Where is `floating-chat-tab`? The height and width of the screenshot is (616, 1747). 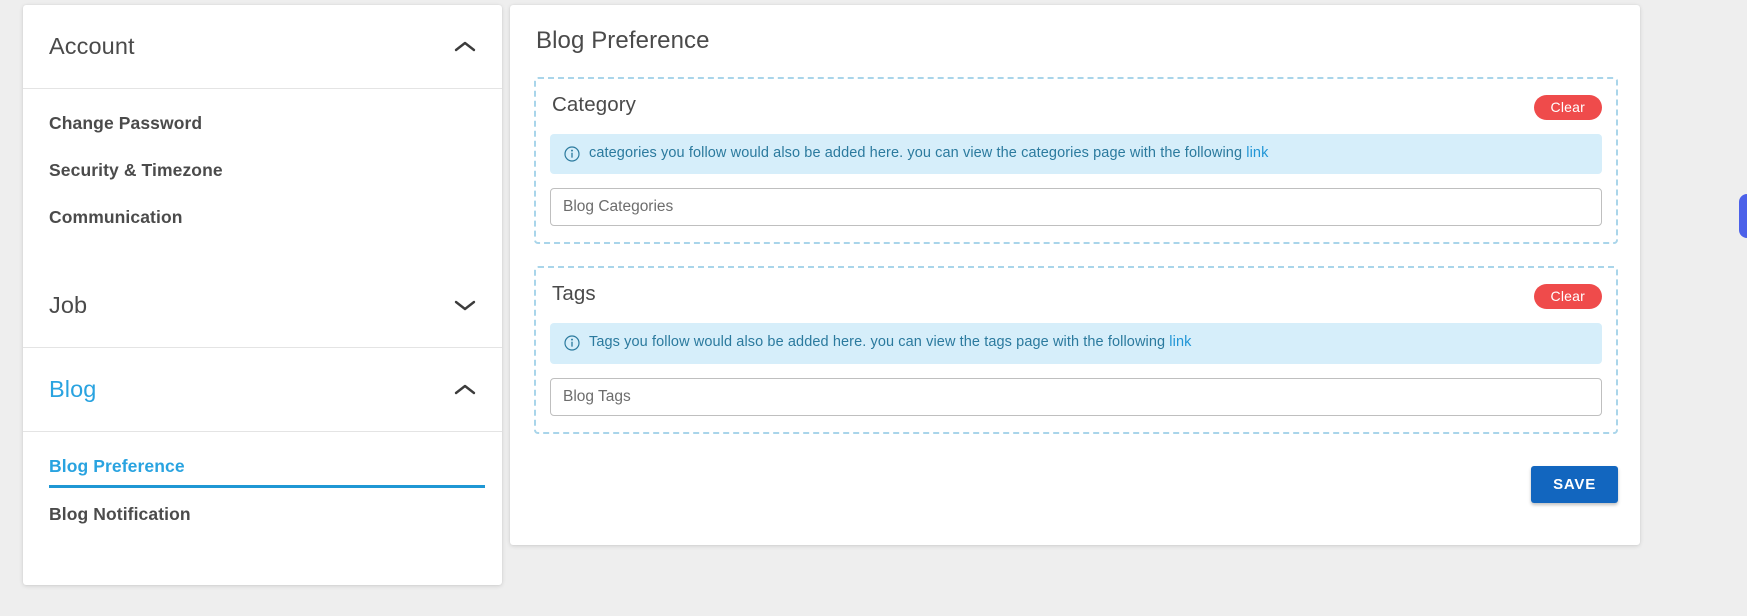
floating-chat-tab is located at coordinates (1743, 216).